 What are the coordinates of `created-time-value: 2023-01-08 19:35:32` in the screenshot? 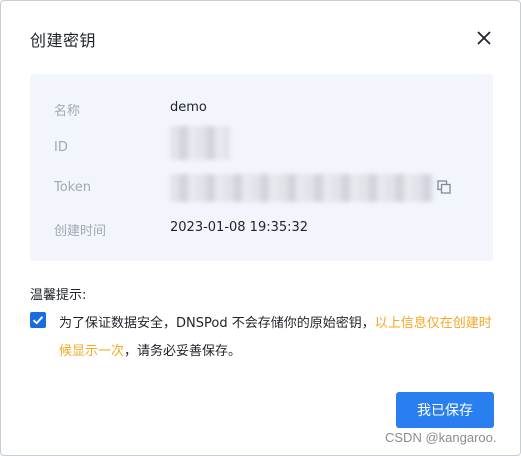 It's located at (239, 227).